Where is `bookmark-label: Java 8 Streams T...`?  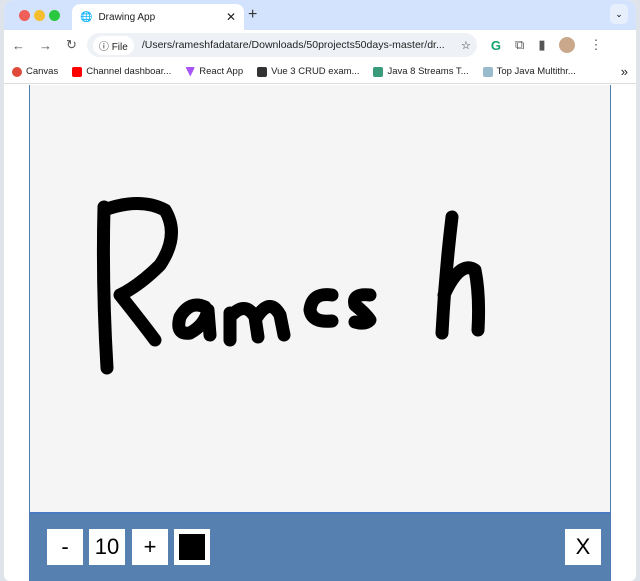
bookmark-label: Java 8 Streams T... is located at coordinates (428, 71).